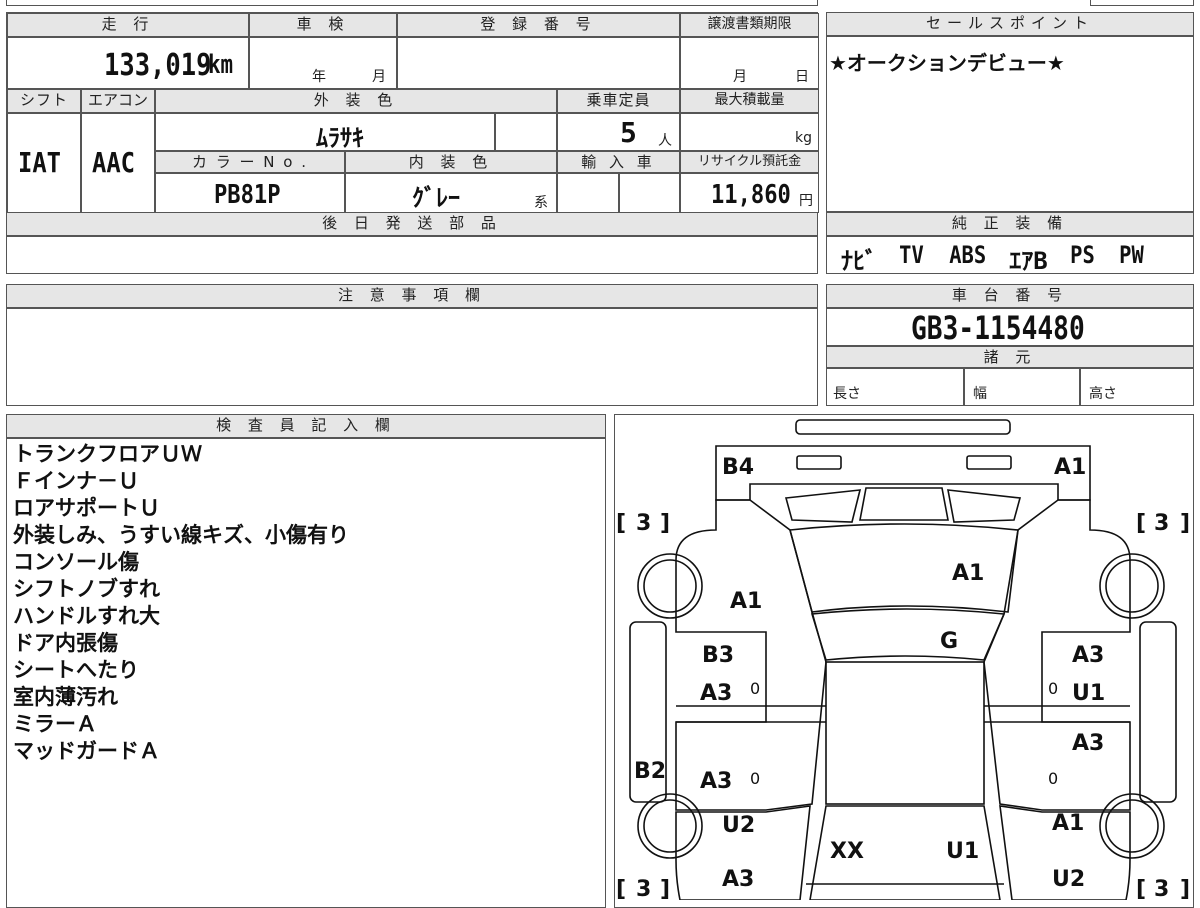  Describe the element at coordinates (947, 63) in the screenshot. I see `sales-point-text: ★オークションデビュー★` at that location.